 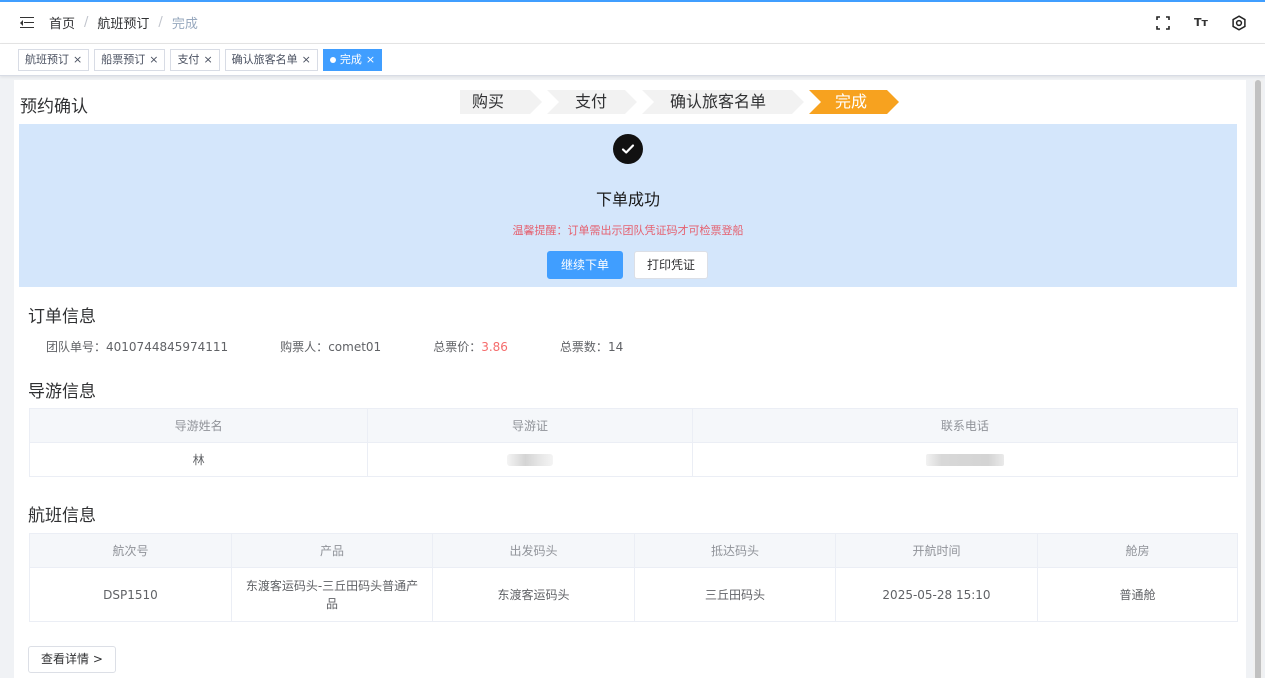 I want to click on column-header: 舱房, so click(x=1137, y=550).